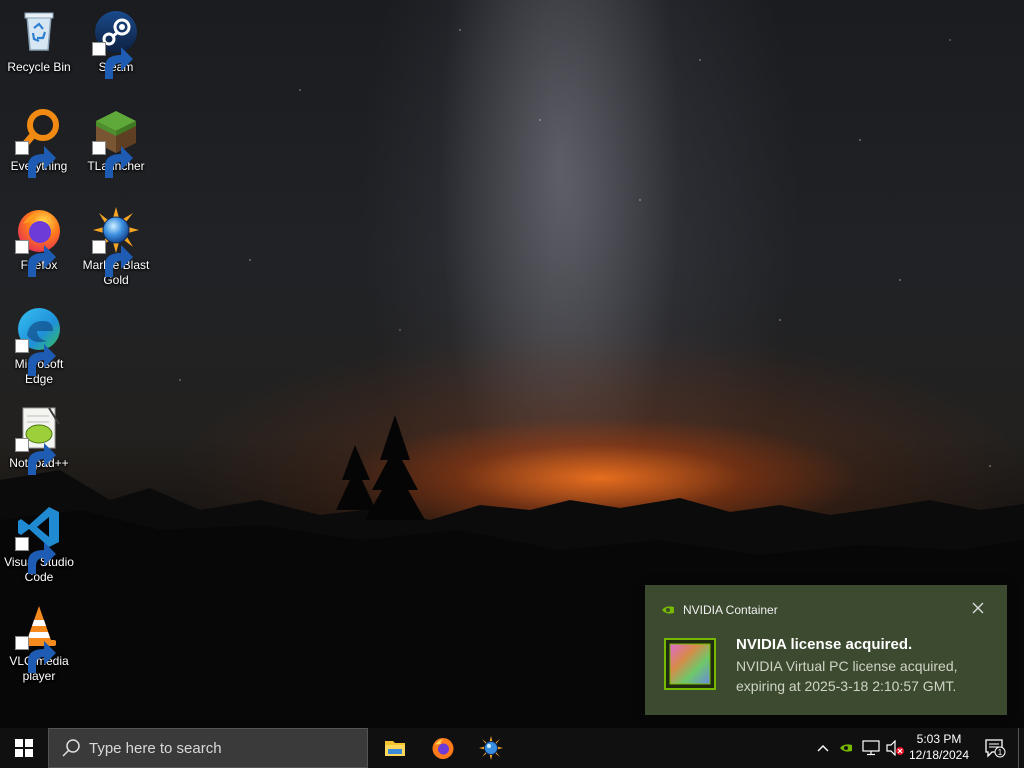 The width and height of the screenshot is (1024, 768). I want to click on taskbar-firefox, so click(443, 748).